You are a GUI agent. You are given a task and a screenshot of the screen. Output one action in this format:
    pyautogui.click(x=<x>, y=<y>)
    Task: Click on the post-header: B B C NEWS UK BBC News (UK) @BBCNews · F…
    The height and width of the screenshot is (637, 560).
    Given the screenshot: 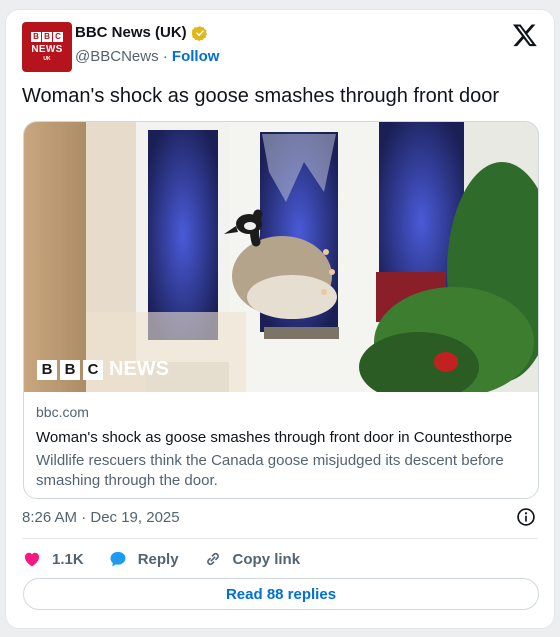 What is the action you would take?
    pyautogui.click(x=280, y=50)
    